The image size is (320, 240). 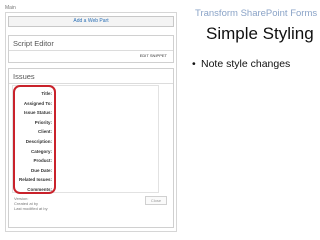 What do you see at coordinates (31, 208) in the screenshot?
I see `metadata-modified: Last modified at by` at bounding box center [31, 208].